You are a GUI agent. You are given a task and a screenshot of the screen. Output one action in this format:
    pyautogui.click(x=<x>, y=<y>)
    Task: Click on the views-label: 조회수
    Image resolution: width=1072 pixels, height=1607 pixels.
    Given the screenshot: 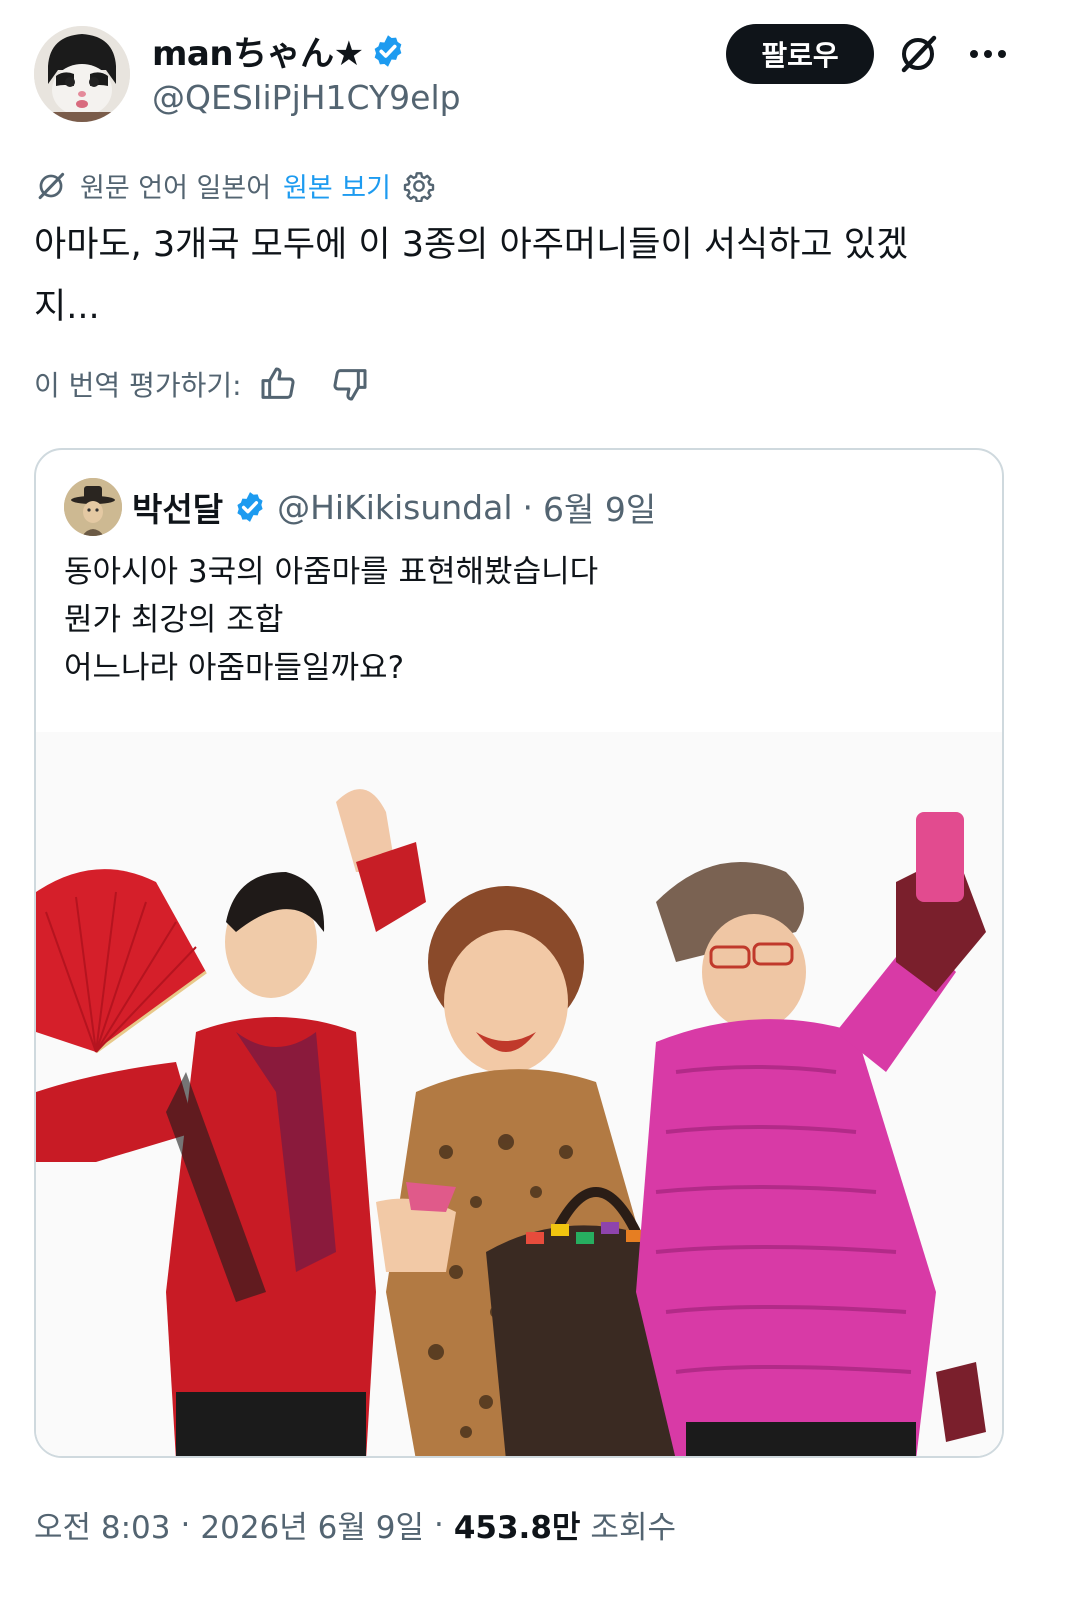 What is the action you would take?
    pyautogui.click(x=633, y=1528)
    